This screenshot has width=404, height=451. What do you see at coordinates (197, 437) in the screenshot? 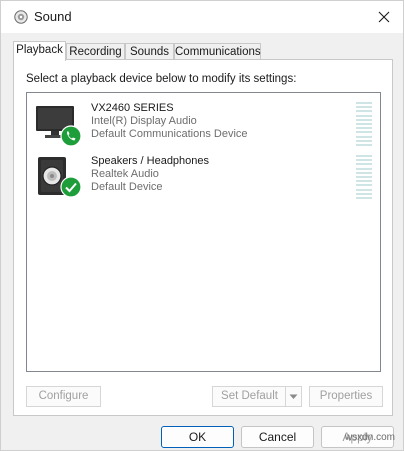
I see `ok-button: OK` at bounding box center [197, 437].